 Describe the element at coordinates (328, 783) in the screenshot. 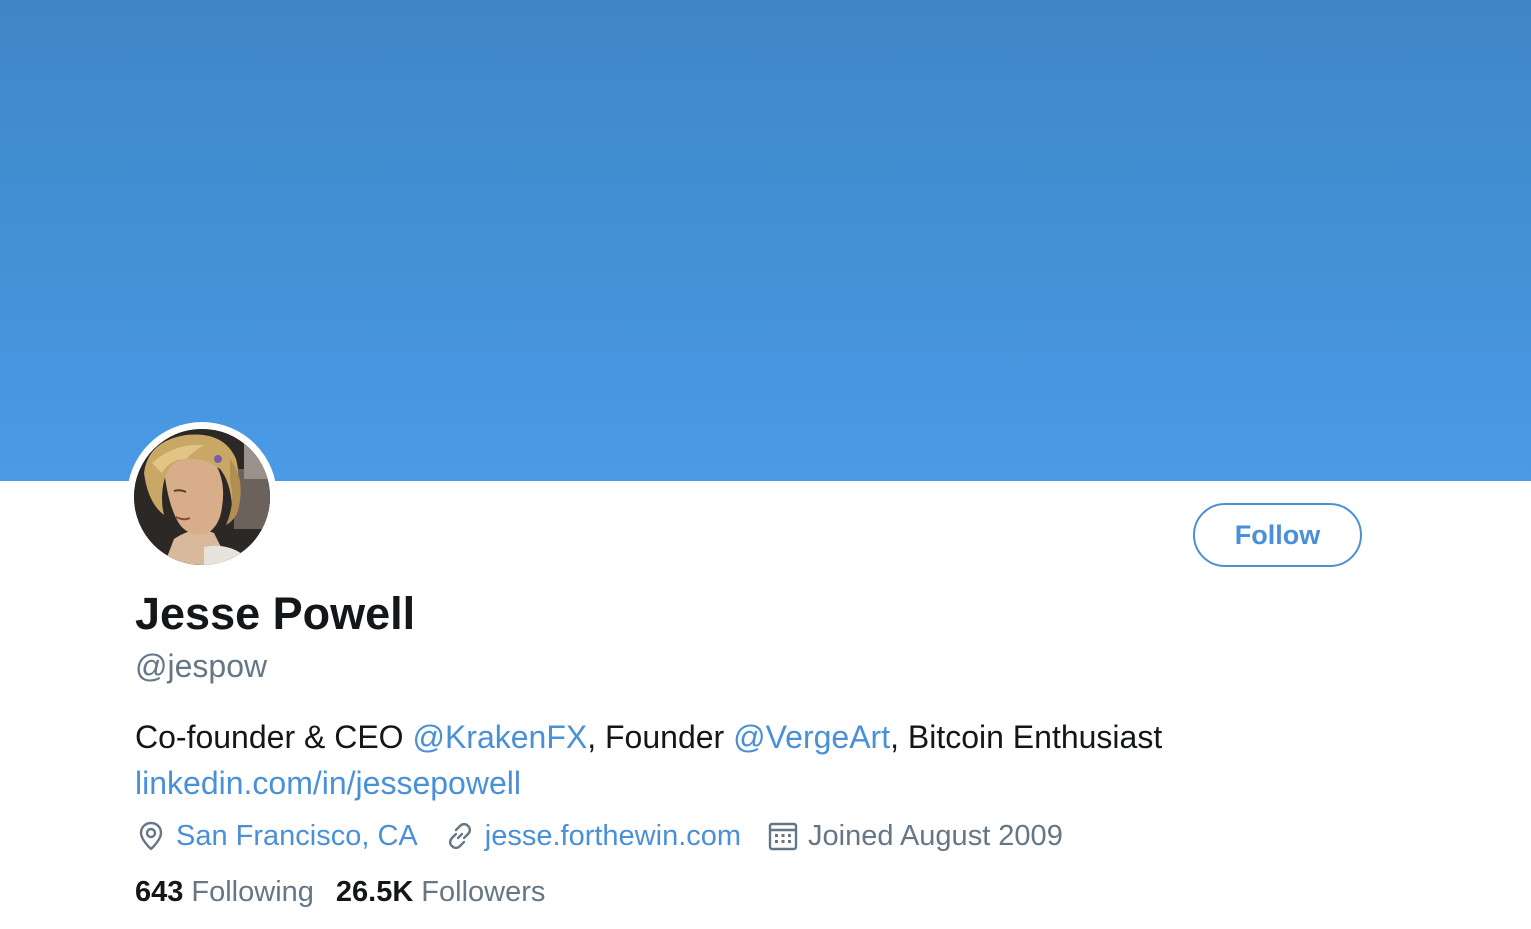

I see `linkedin-link: linkedin.com/in/jessepowell` at that location.